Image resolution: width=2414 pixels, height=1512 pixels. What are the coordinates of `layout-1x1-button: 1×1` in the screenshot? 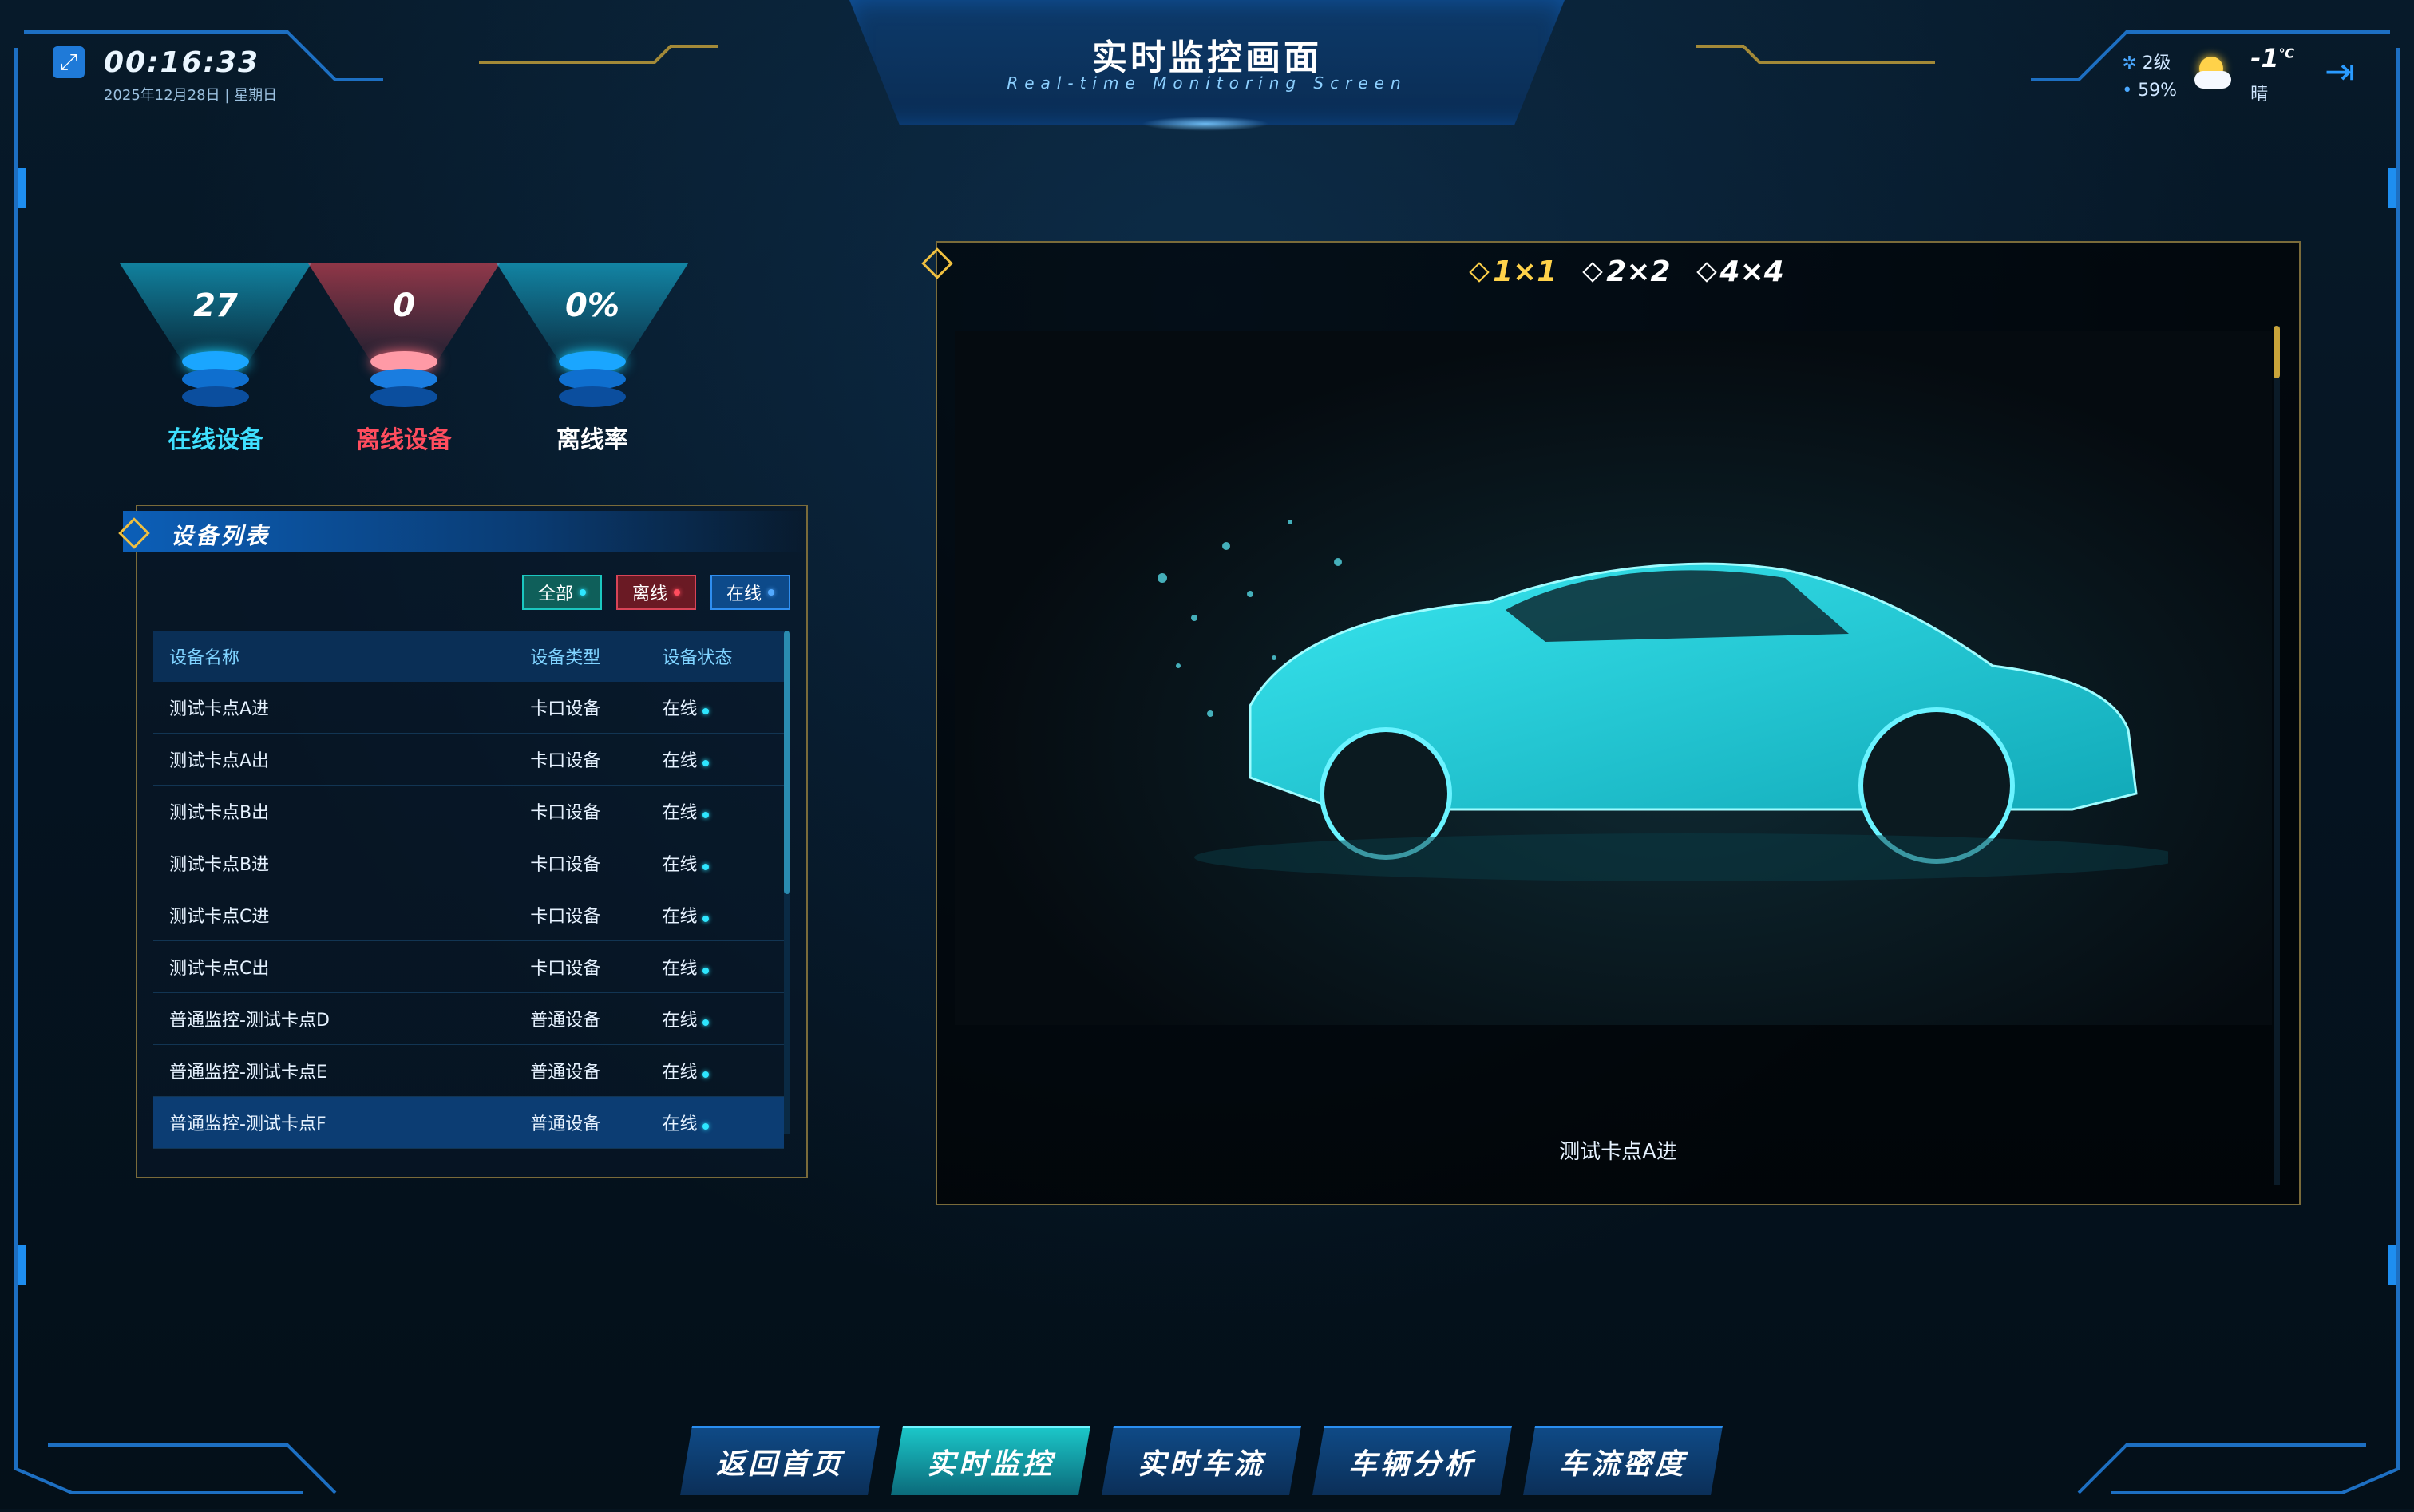 It's located at (1513, 271).